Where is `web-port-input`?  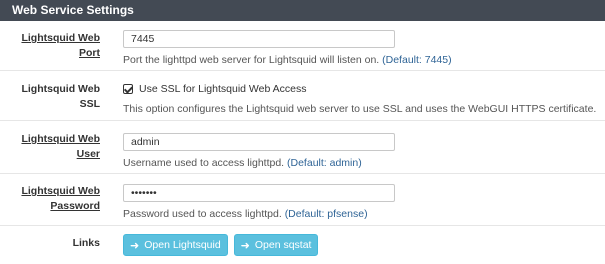 web-port-input is located at coordinates (259, 39).